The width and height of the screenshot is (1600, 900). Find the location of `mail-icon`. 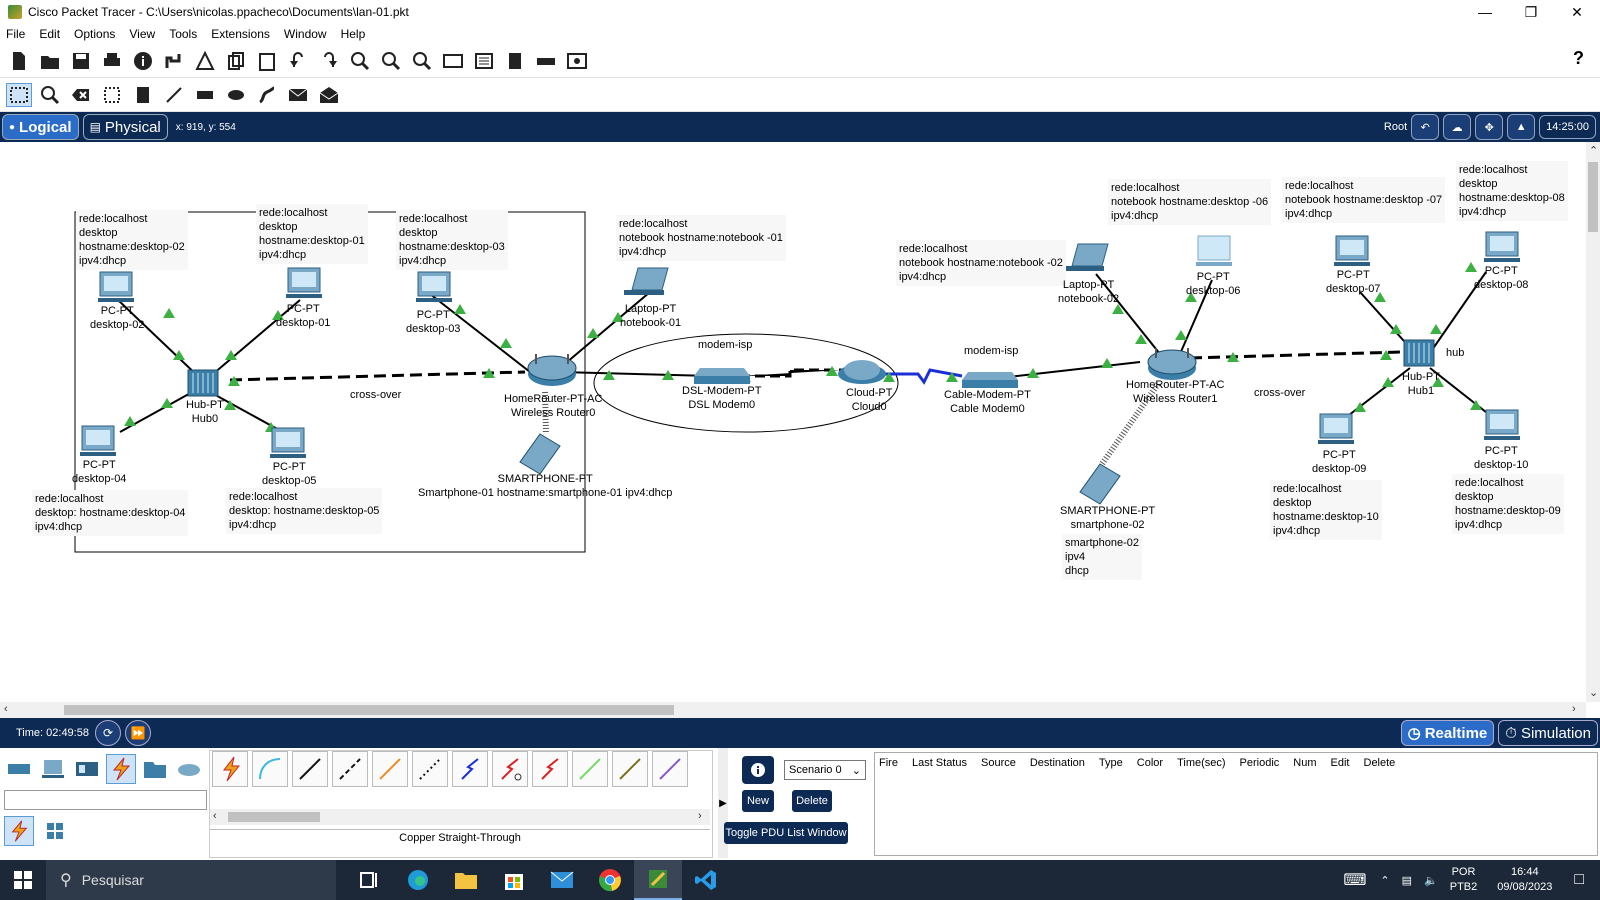

mail-icon is located at coordinates (562, 880).